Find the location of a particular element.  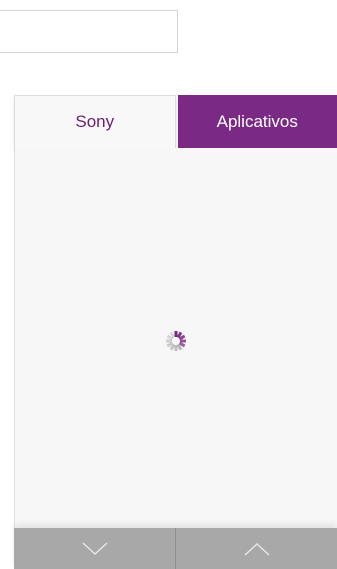

scroll-up-button is located at coordinates (256, 548).